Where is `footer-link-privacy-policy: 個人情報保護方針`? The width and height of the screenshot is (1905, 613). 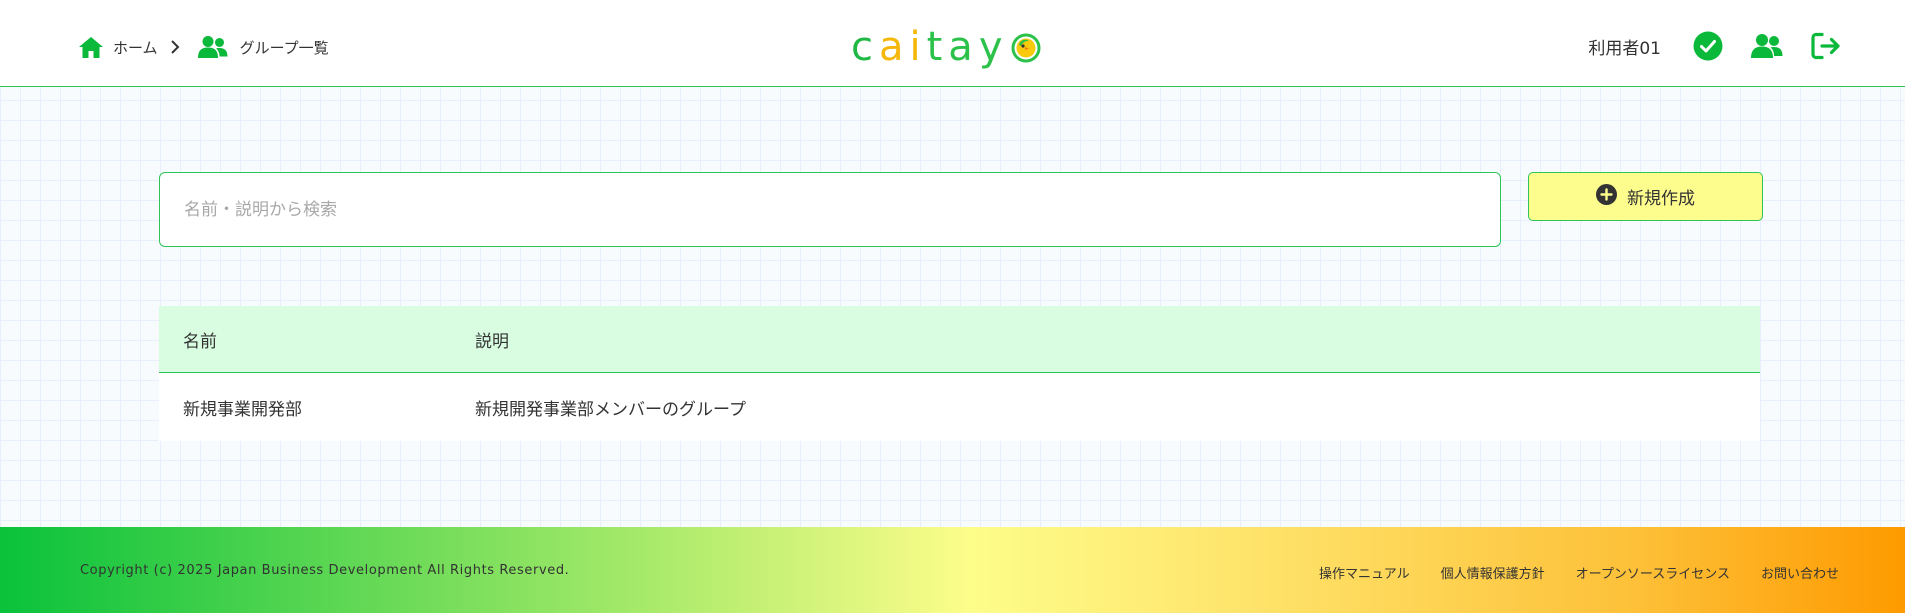
footer-link-privacy-policy: 個人情報保護方針 is located at coordinates (1493, 572).